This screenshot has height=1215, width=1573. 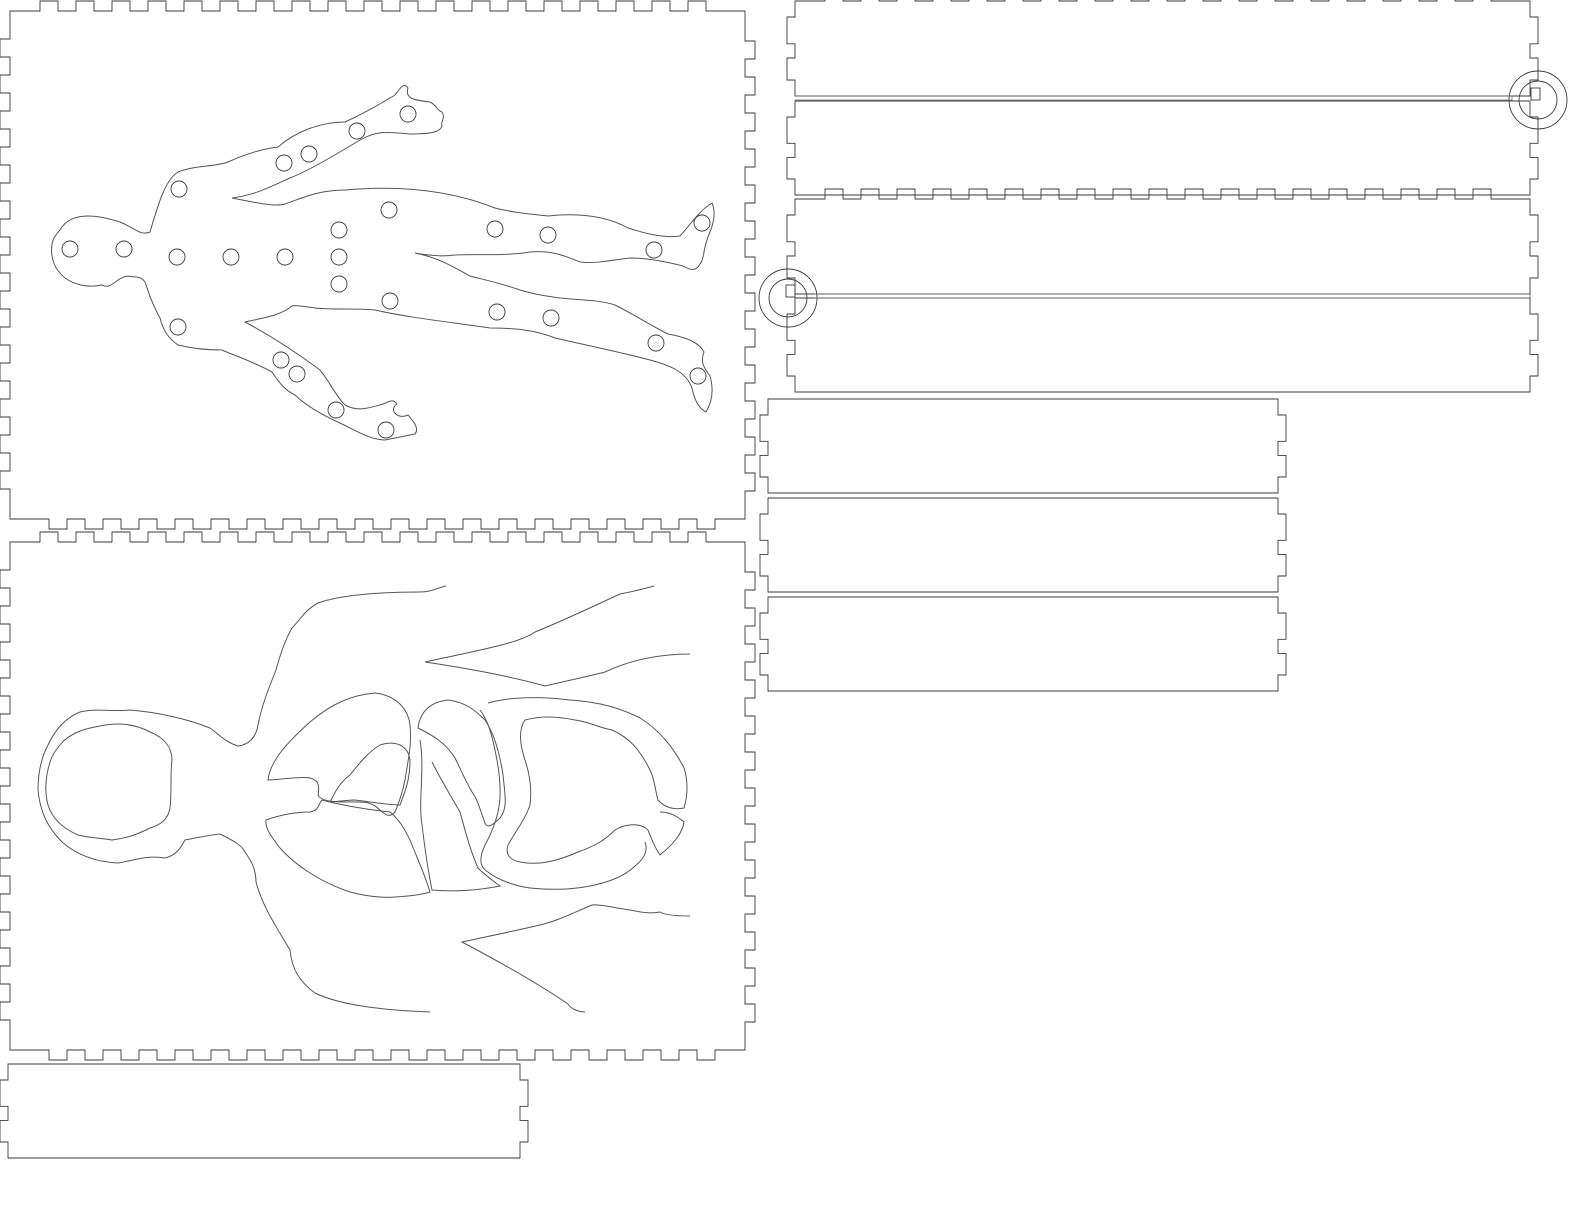 What do you see at coordinates (1162, 148) in the screenshot?
I see `hinged-strip-upper` at bounding box center [1162, 148].